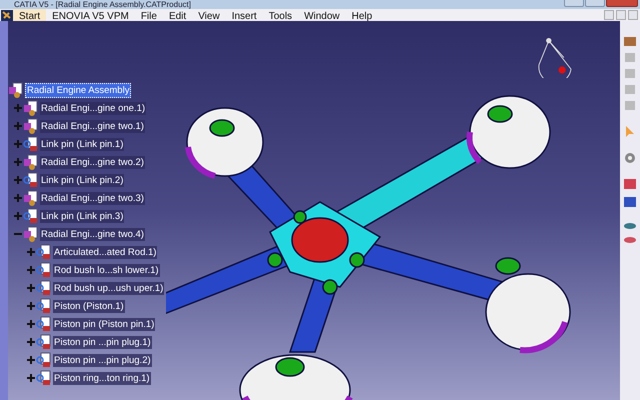  What do you see at coordinates (92, 126) in the screenshot?
I see `tree-item: Radial Engi...gine two.1)` at bounding box center [92, 126].